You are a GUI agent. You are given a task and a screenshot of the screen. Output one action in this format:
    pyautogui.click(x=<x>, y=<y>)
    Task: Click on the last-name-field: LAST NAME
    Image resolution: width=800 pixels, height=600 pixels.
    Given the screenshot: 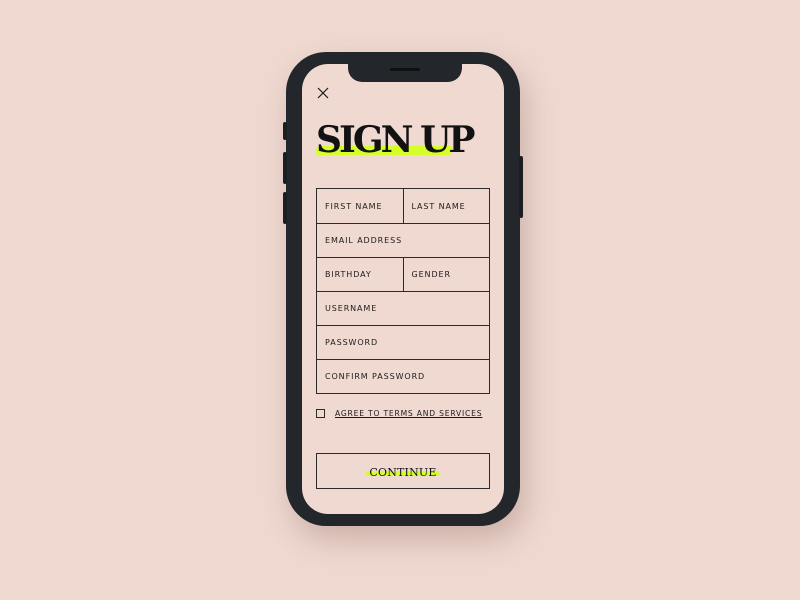 What is the action you would take?
    pyautogui.click(x=446, y=206)
    